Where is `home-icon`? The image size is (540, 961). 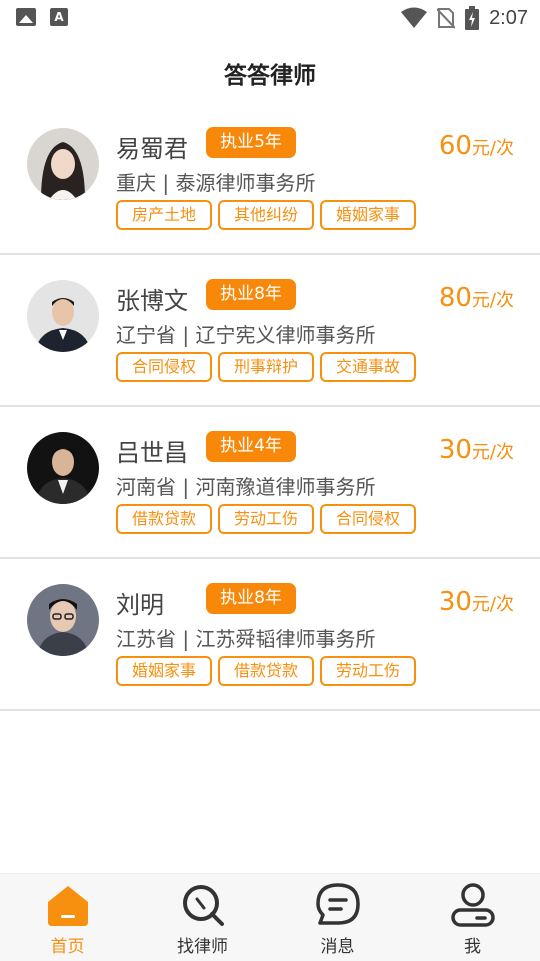 home-icon is located at coordinates (67, 906).